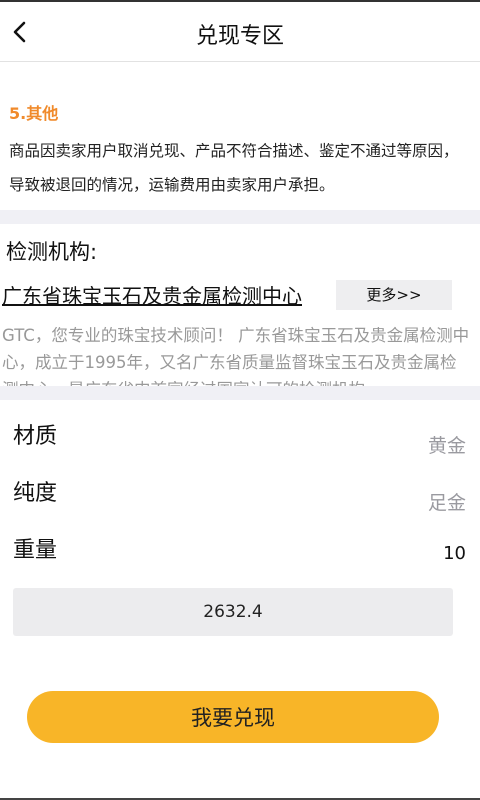  I want to click on page-title: 兑现专区, so click(239, 36).